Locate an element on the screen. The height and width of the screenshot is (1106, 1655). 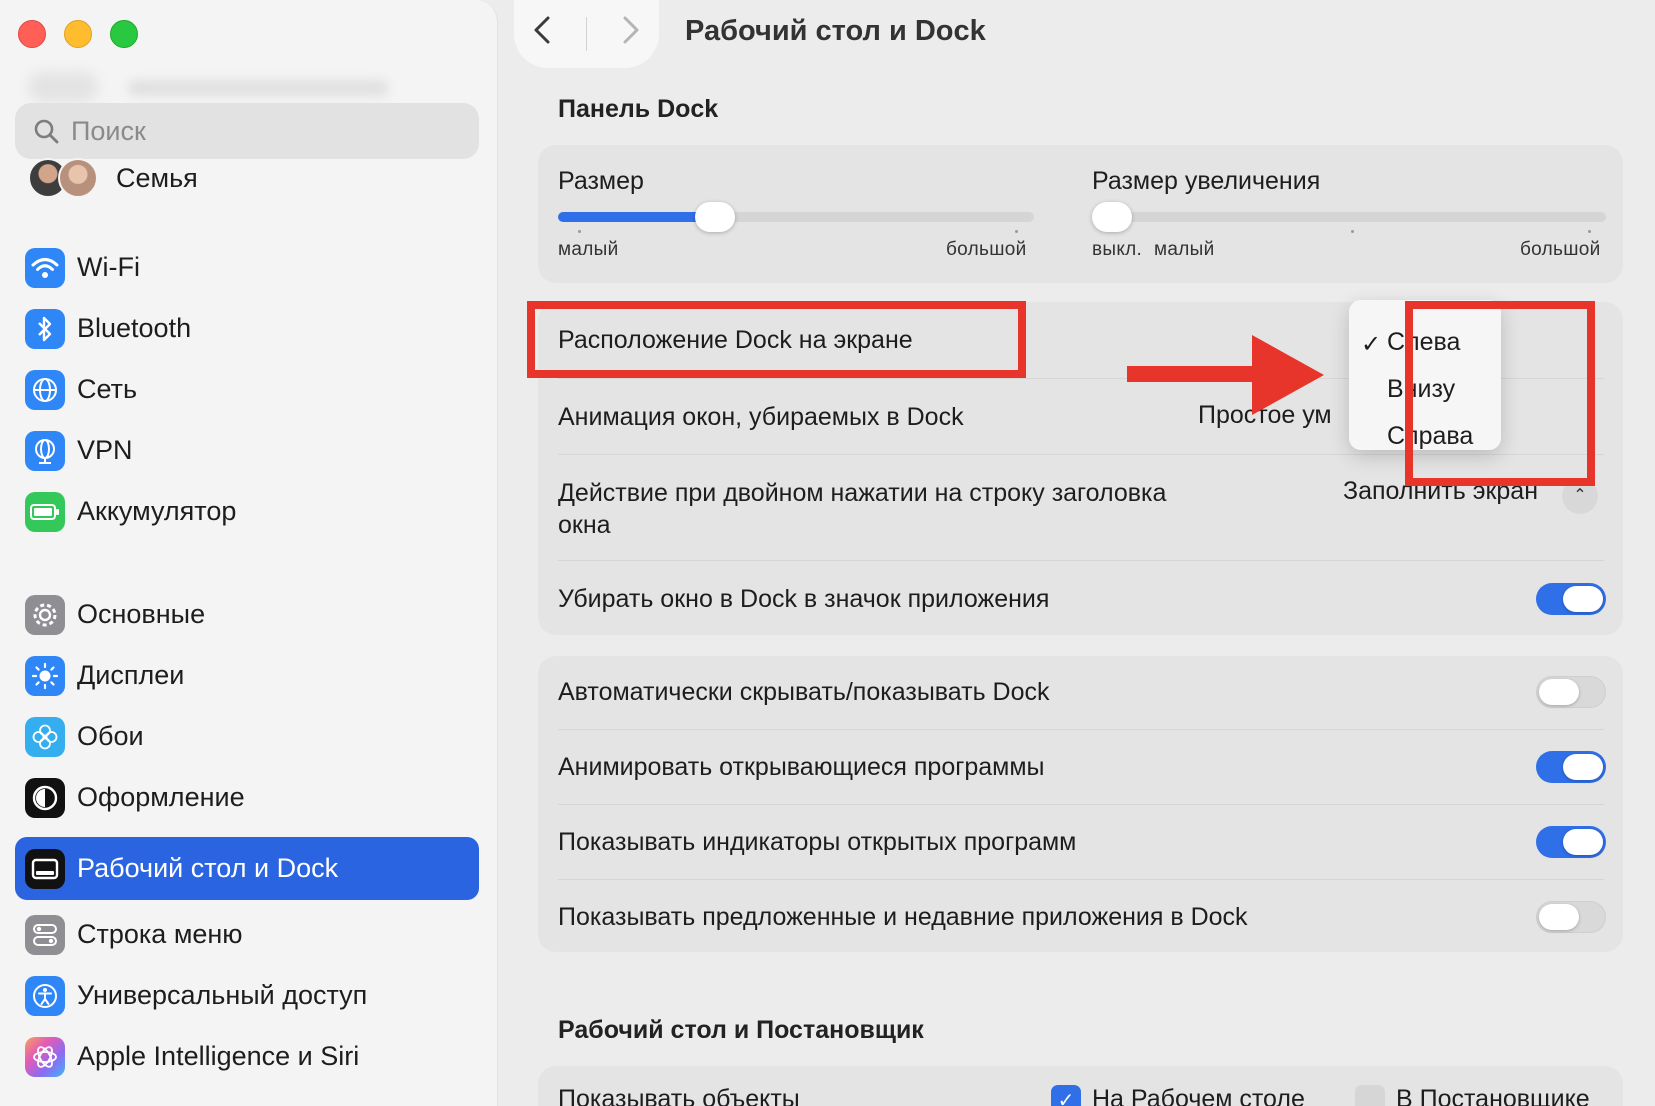
sidebar-item-label: Оформление is located at coordinates (161, 797).